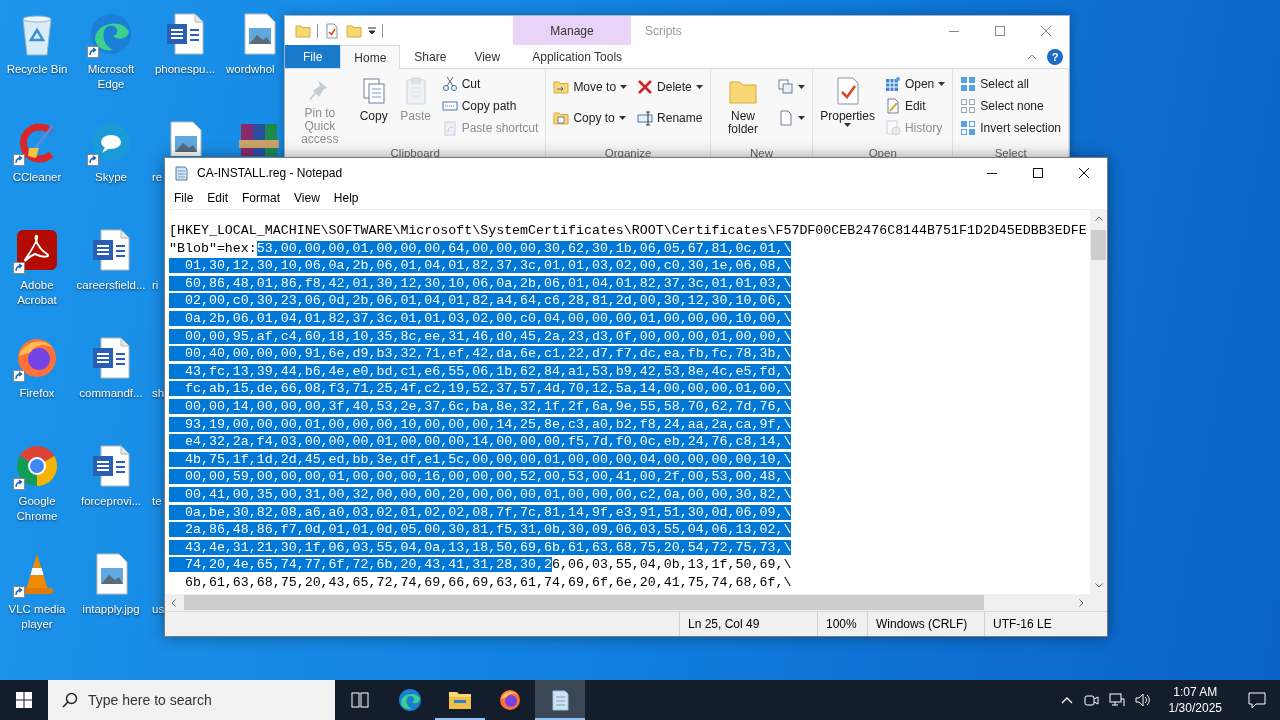  Describe the element at coordinates (313, 56) in the screenshot. I see `ribbon-tab: File` at that location.